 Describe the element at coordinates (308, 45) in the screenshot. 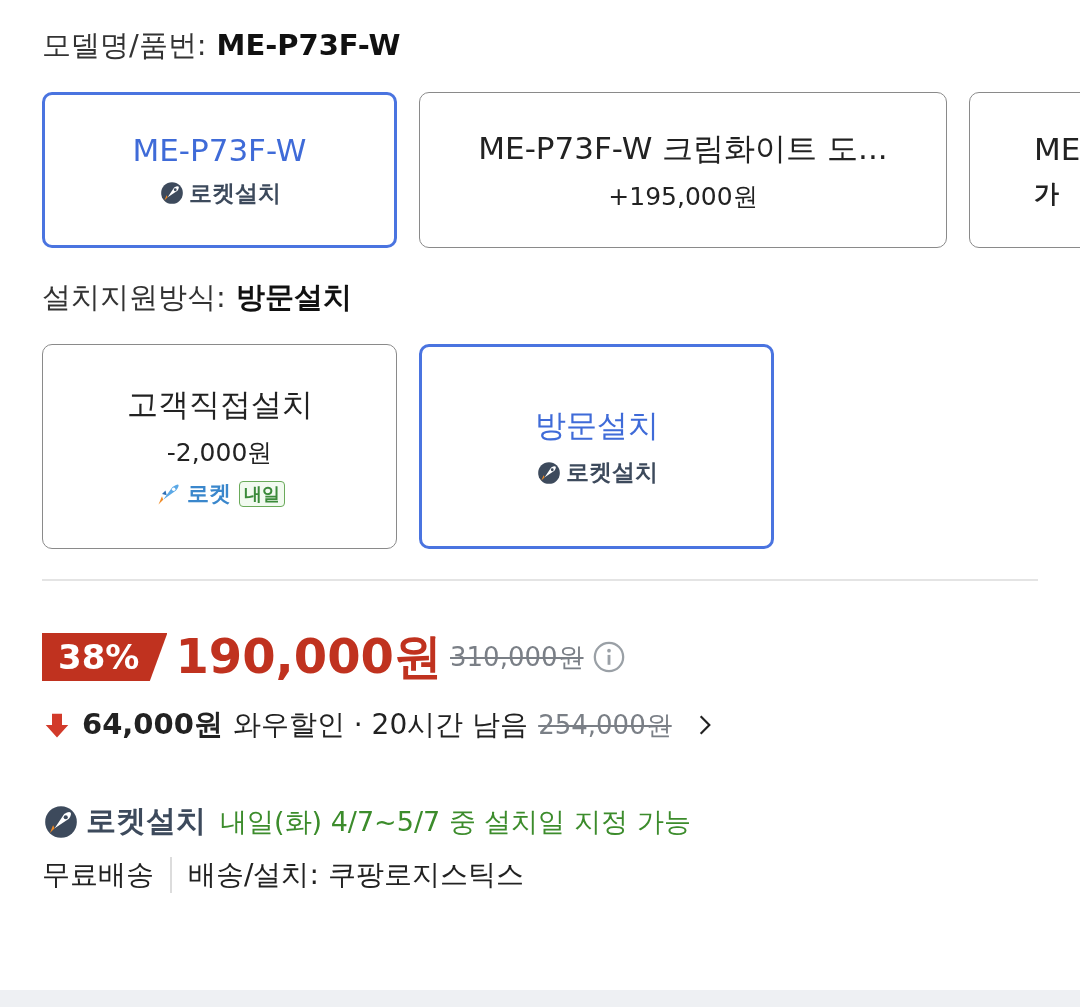

I see `option-value: ME-P73F-W` at that location.